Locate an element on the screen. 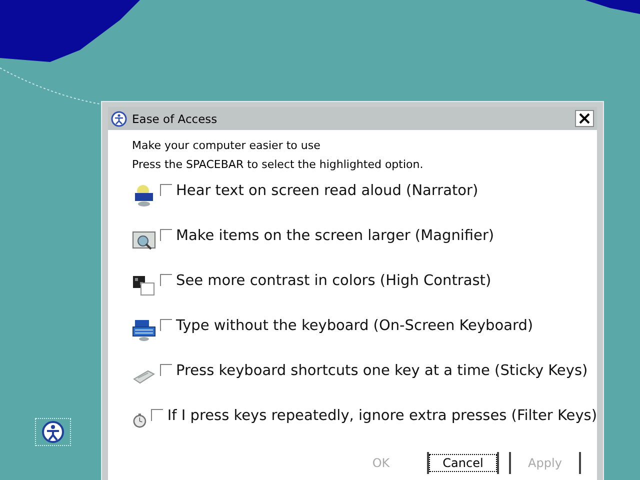  option-label: See more contrast in colors (High Contrast) is located at coordinates (334, 281).